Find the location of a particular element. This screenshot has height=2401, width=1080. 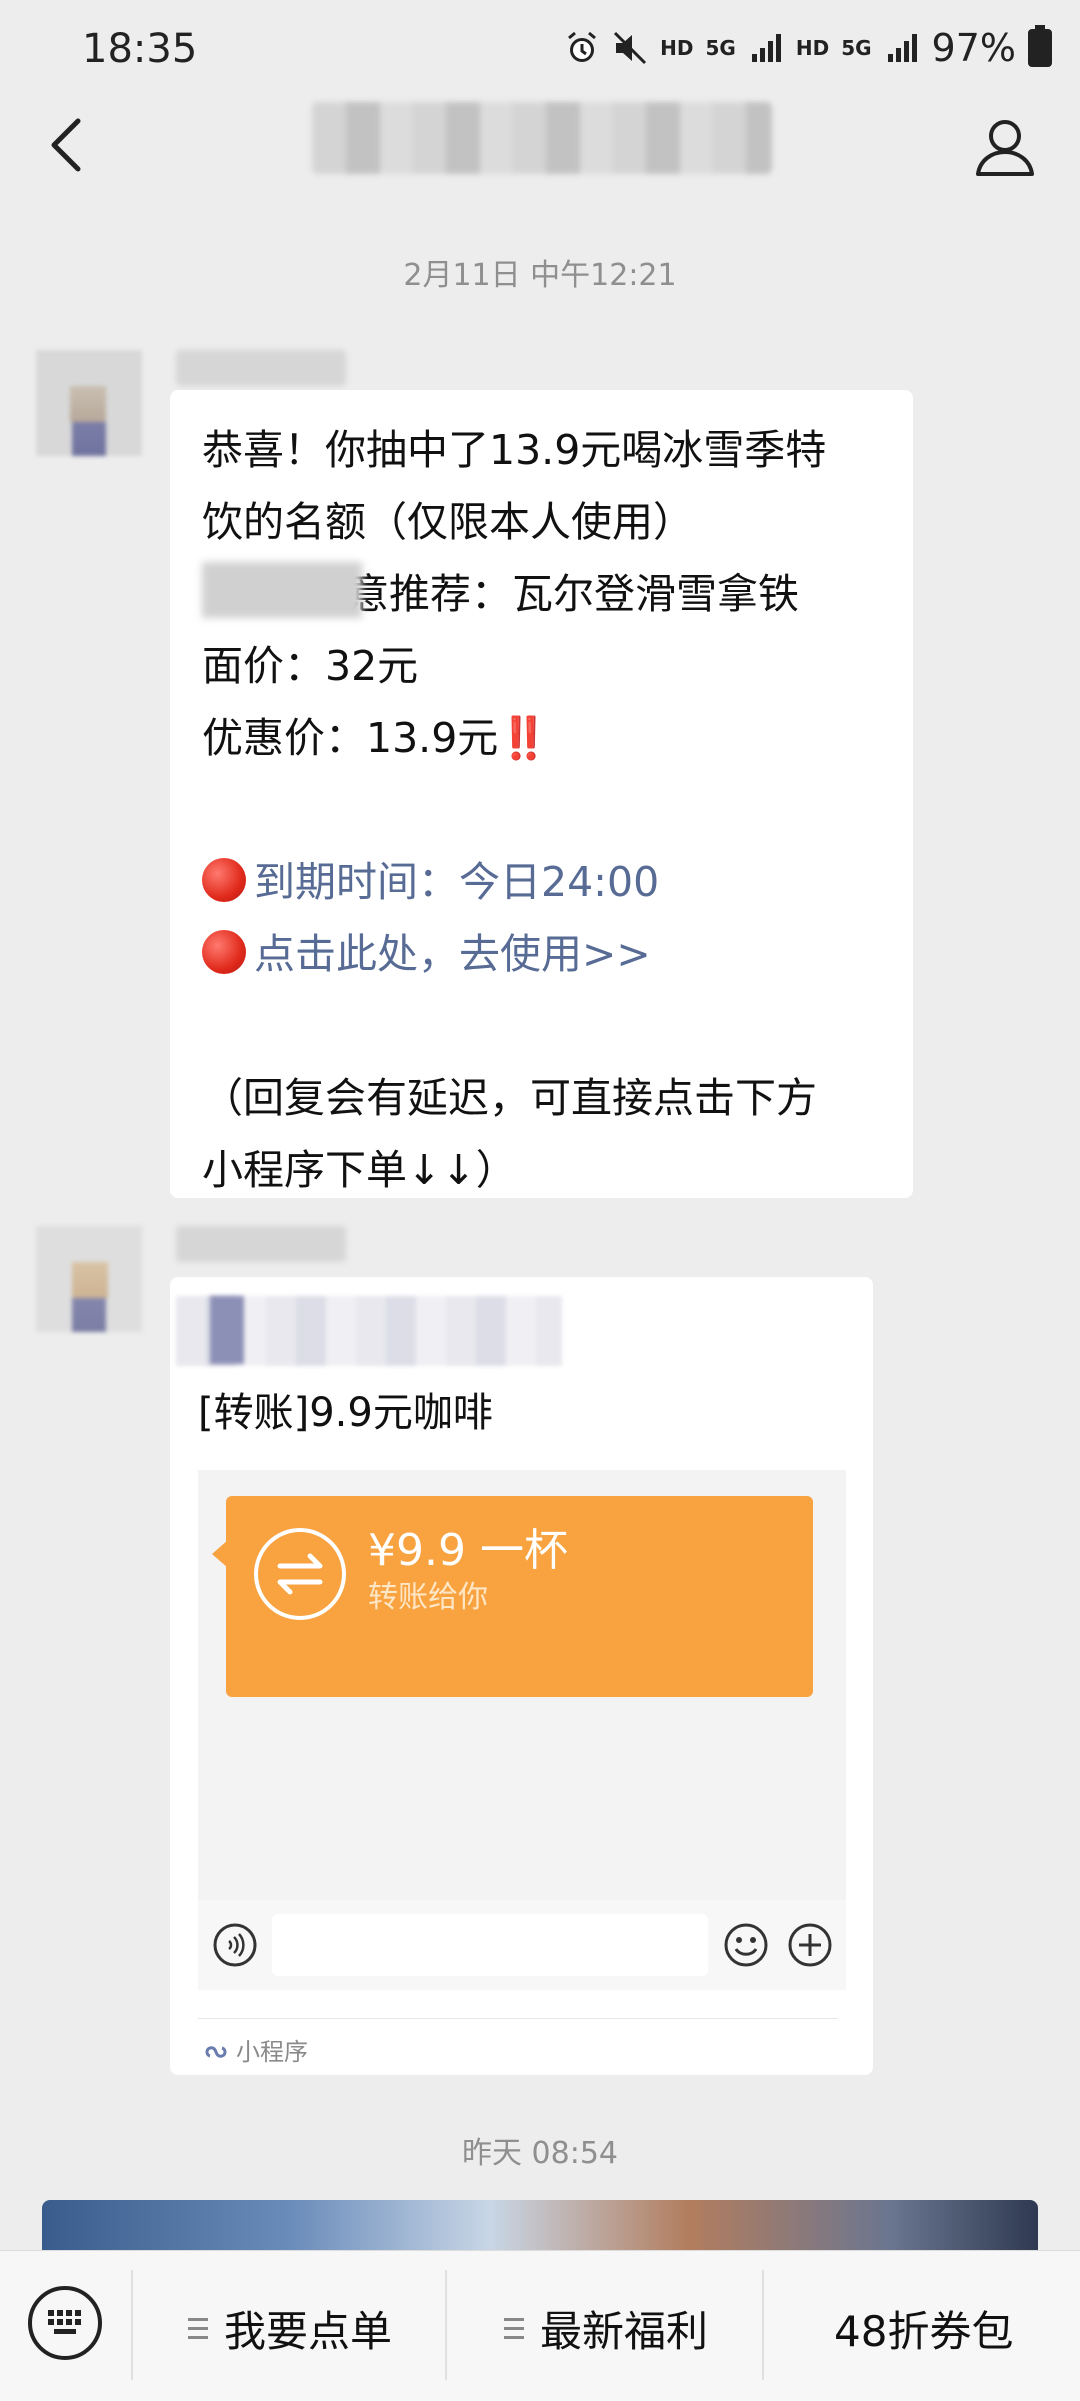

use-link: 点击此处，去使用>> is located at coordinates (547, 954).